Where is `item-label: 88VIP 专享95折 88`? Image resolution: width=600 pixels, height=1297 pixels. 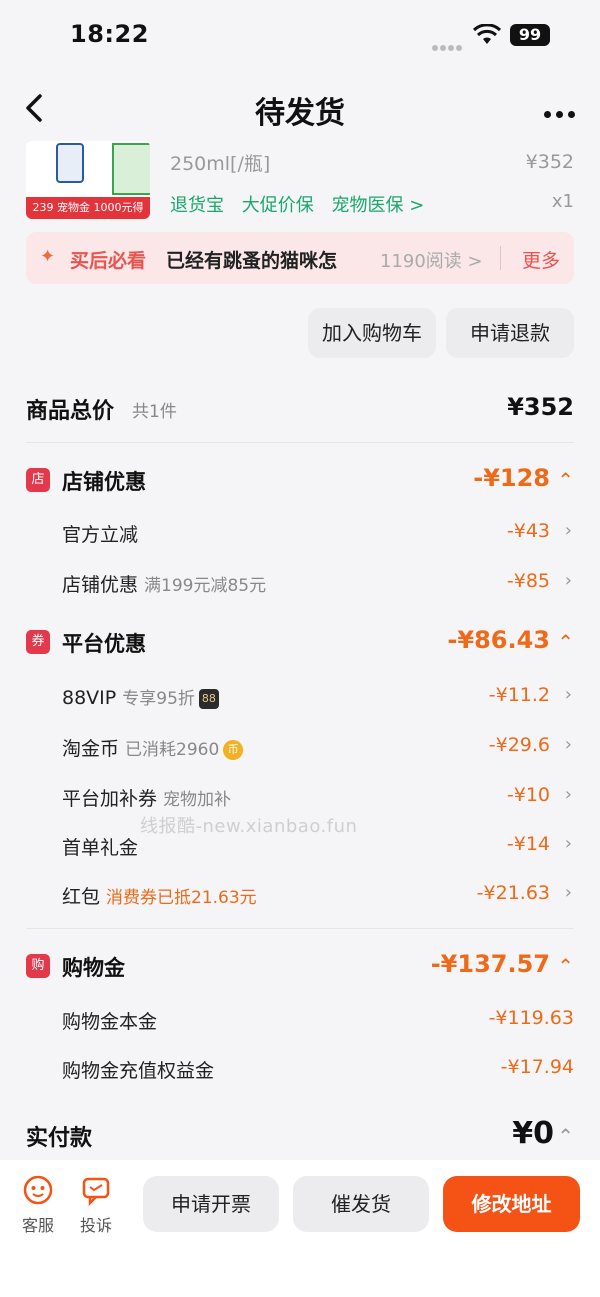
item-label: 88VIP 专享95折 88 is located at coordinates (140, 696).